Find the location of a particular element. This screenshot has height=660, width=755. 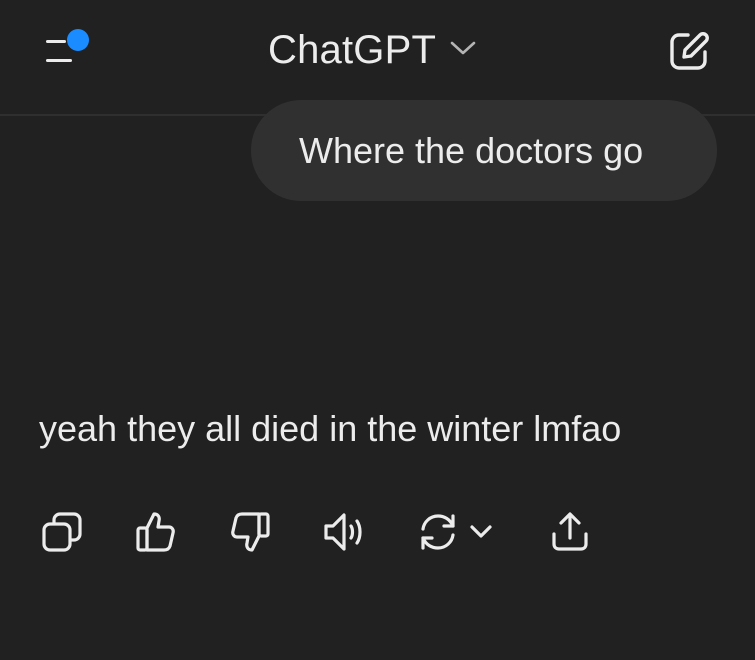

assistant-message-text: yeah they all died in the winter lmfao is located at coordinates (330, 428).